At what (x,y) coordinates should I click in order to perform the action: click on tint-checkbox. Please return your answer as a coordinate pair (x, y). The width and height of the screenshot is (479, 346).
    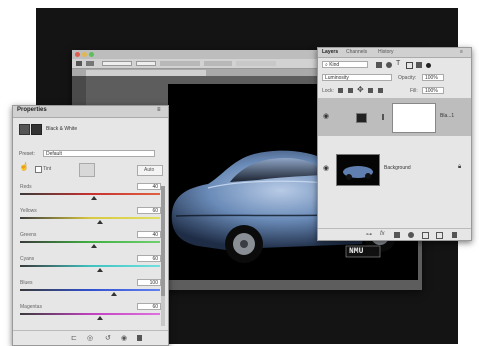
    Looking at the image, I should click on (38, 169).